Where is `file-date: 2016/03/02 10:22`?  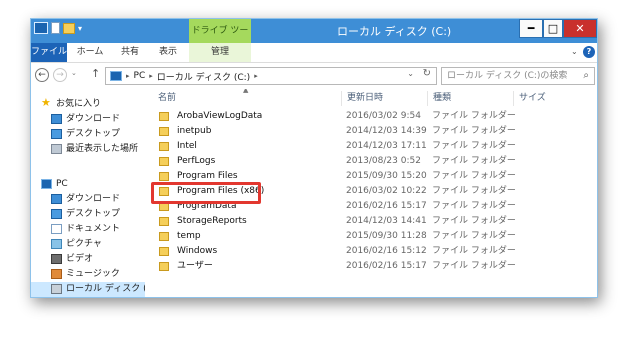
file-date: 2016/03/02 10:22 is located at coordinates (386, 191).